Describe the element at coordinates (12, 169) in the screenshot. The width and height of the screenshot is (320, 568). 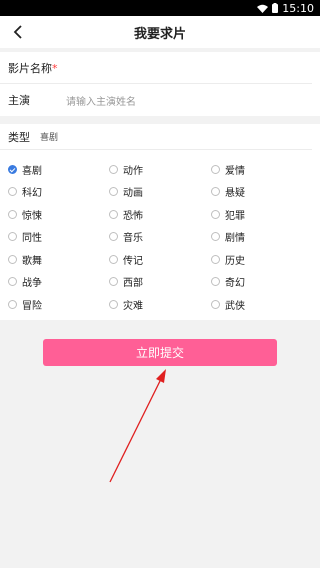
I see `radio-checked-icon` at that location.